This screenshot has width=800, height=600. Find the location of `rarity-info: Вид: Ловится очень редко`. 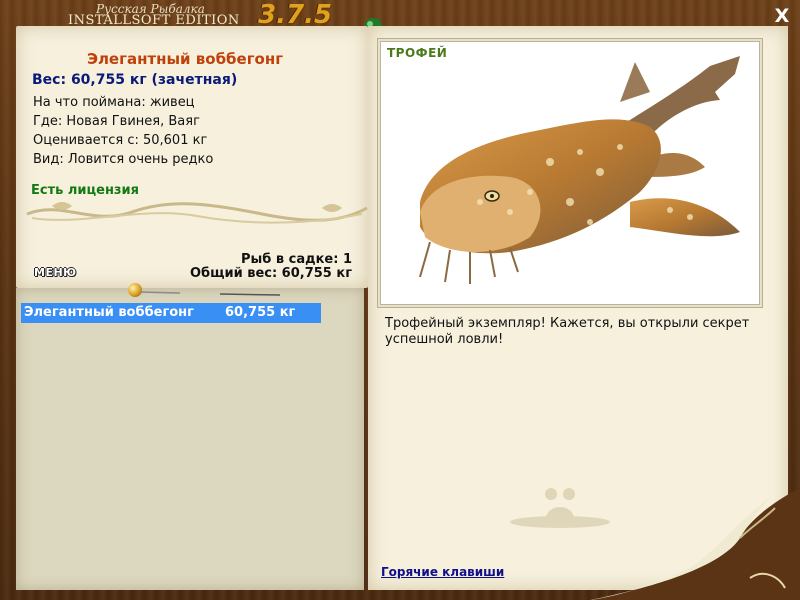

rarity-info: Вид: Ловится очень редко is located at coordinates (123, 159).